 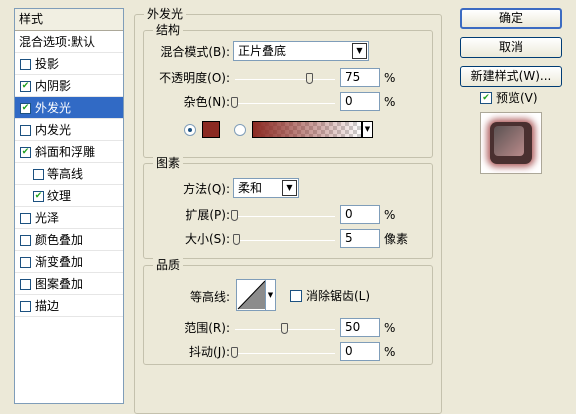 What do you see at coordinates (47, 306) in the screenshot?
I see `style-item-label: 描边` at bounding box center [47, 306].